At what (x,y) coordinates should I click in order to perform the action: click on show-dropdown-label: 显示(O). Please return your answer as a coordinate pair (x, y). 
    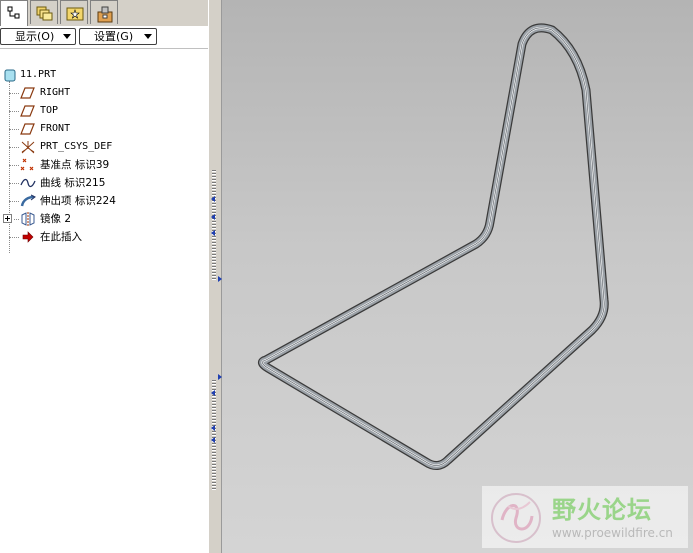
    Looking at the image, I should click on (35, 36).